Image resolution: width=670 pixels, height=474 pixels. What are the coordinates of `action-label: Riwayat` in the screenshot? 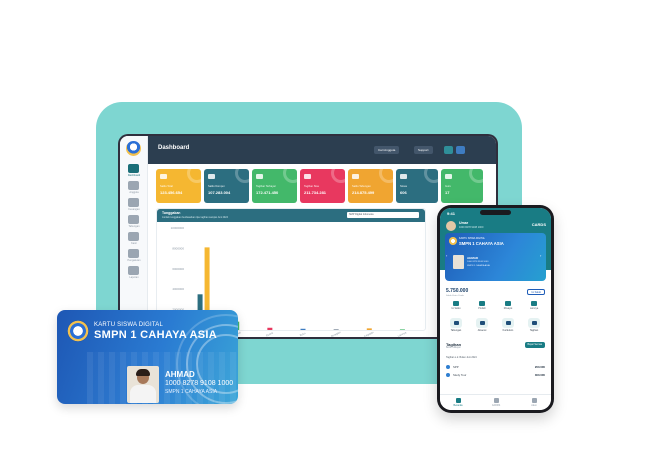 It's located at (508, 308).